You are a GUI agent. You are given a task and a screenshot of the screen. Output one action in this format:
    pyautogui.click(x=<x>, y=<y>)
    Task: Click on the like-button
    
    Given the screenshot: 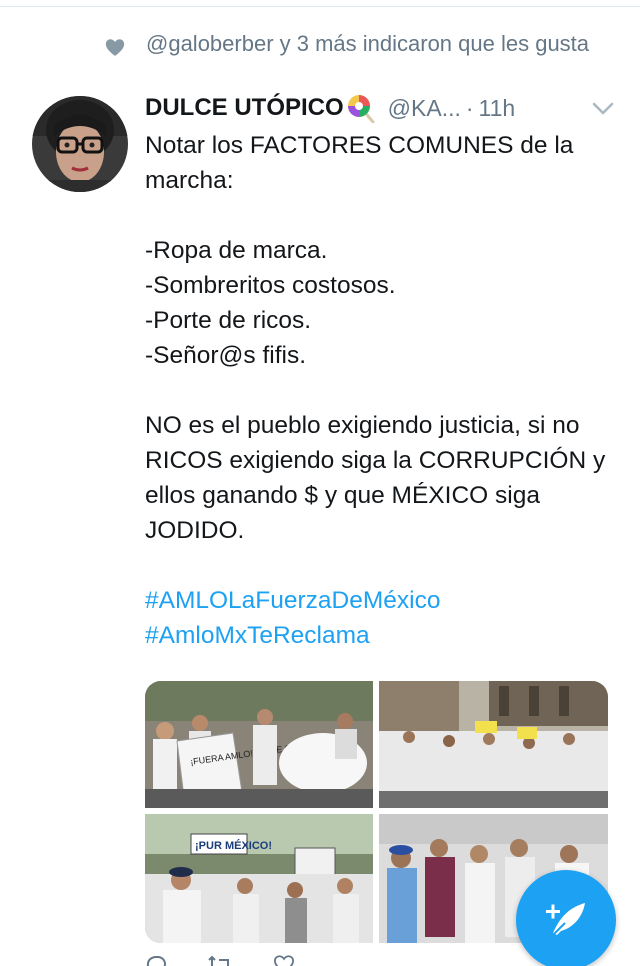 What is the action you would take?
    pyautogui.click(x=284, y=960)
    